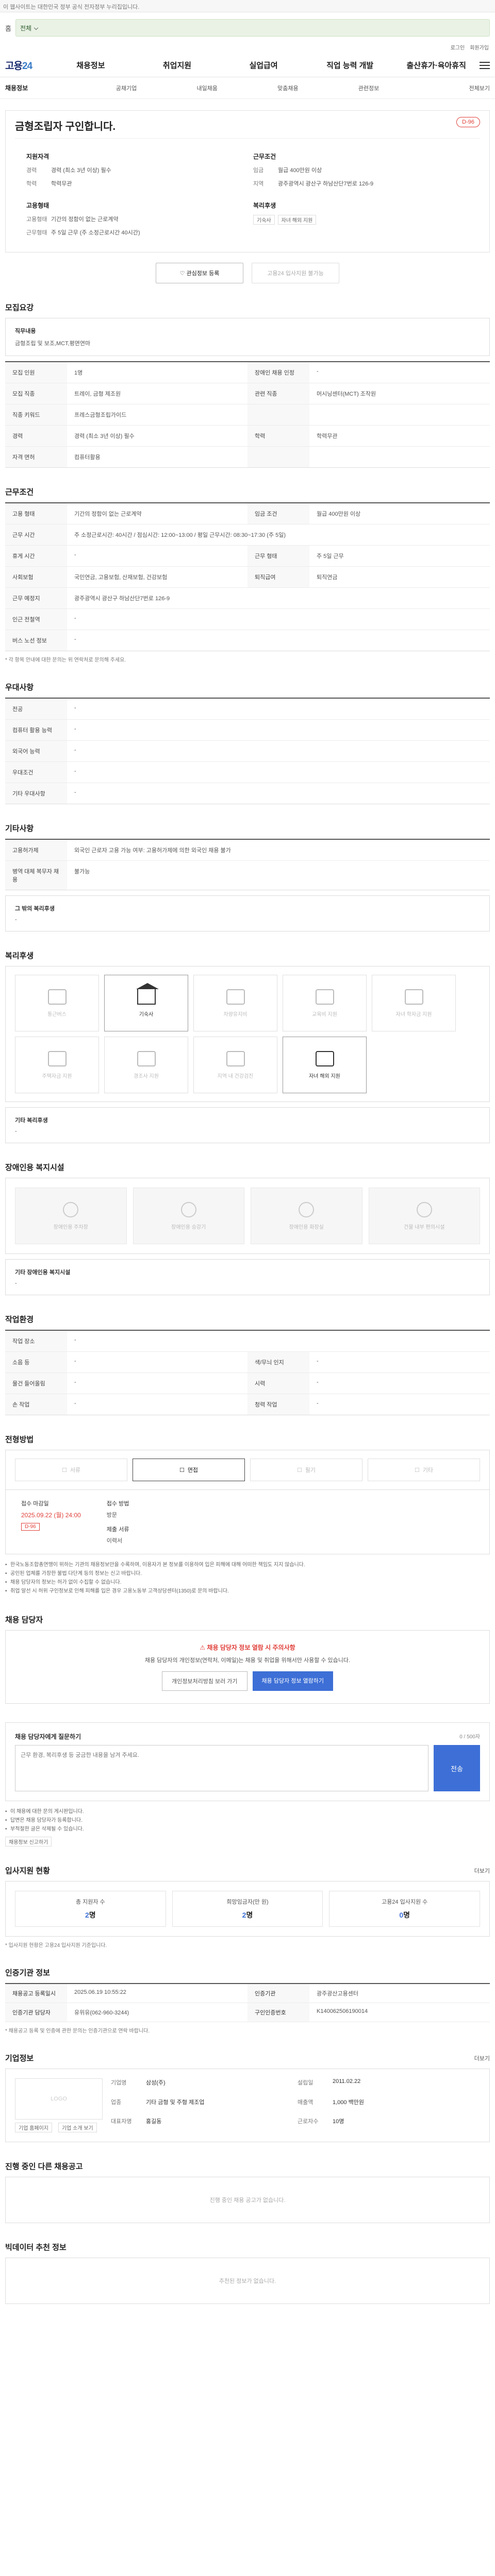 Image resolution: width=495 pixels, height=2576 pixels. I want to click on row-value: 월급 400만원 이상, so click(339, 514).